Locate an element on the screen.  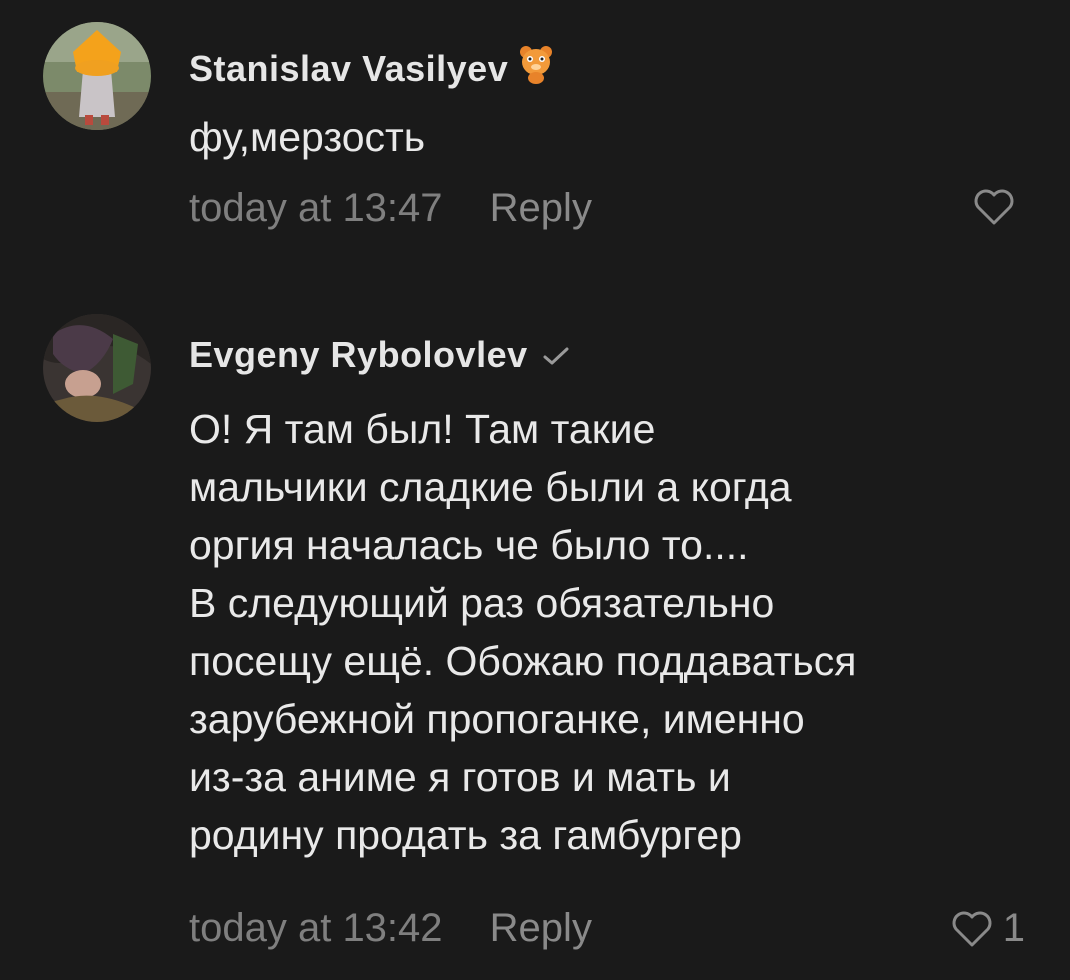
comment-text: фу,мерзость is located at coordinates (307, 137).